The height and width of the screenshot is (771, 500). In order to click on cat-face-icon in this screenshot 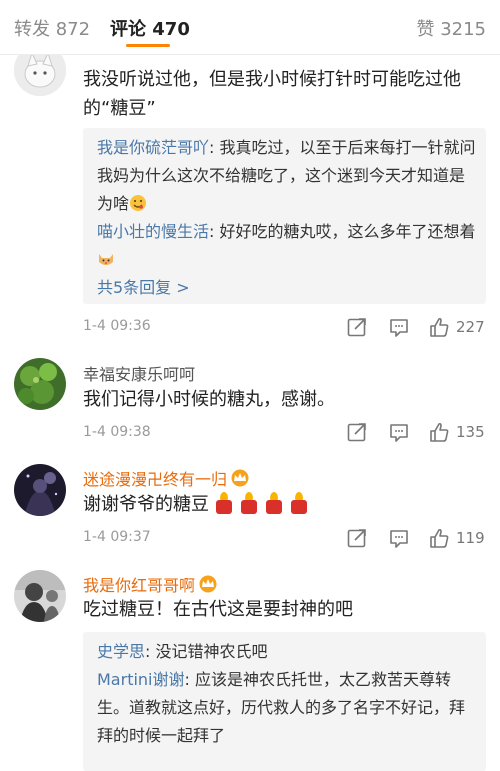, I will do `click(106, 263)`.